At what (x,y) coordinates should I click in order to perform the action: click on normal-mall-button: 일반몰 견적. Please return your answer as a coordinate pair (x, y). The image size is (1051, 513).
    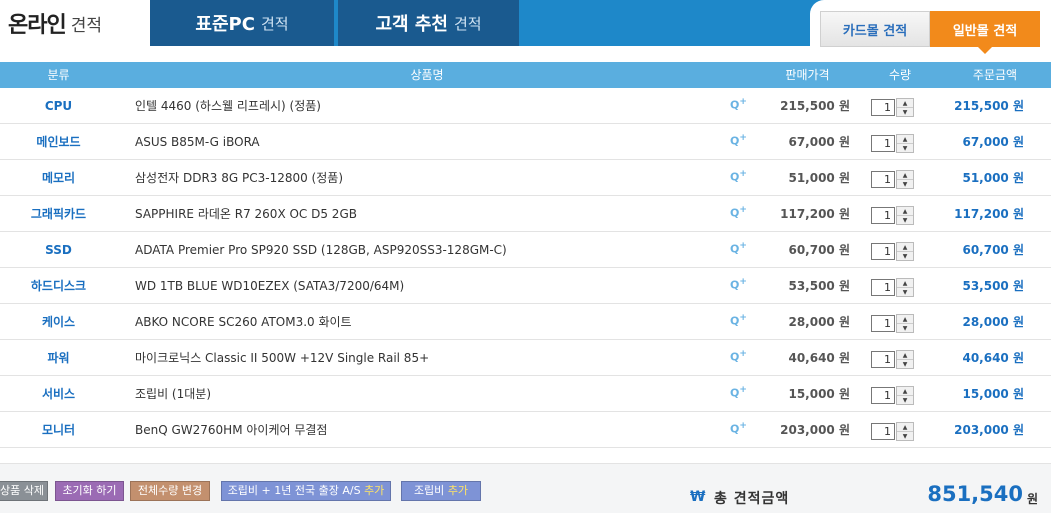
    Looking at the image, I should click on (985, 29).